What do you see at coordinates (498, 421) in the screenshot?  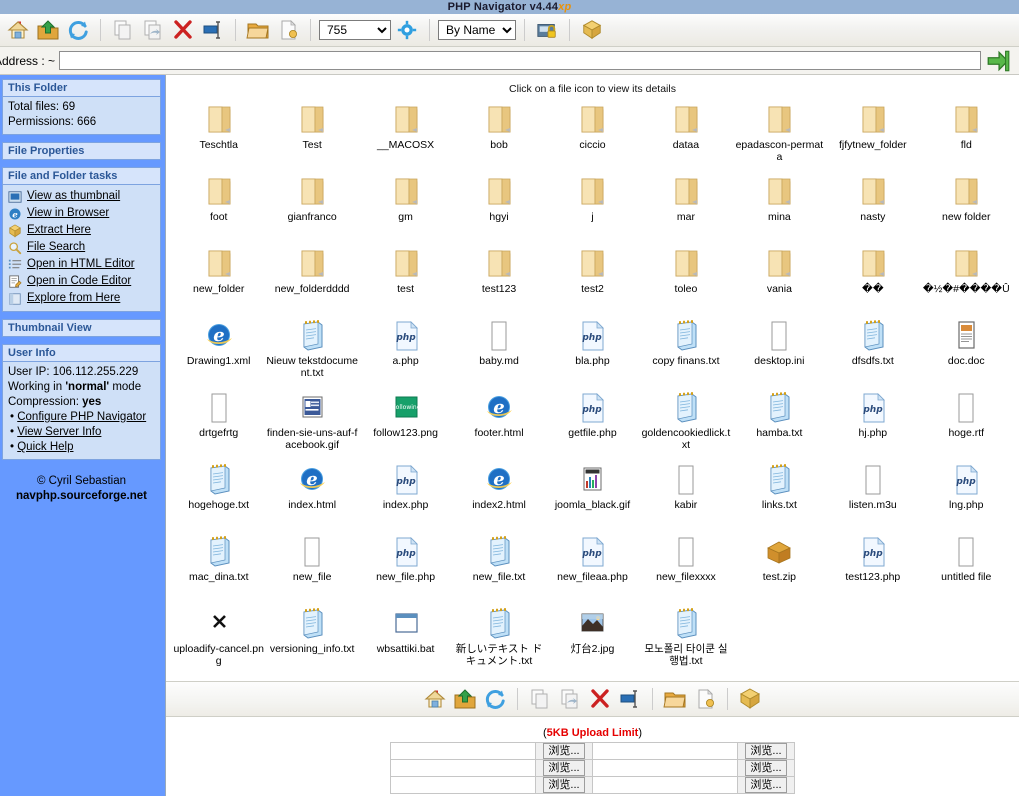 I see `file-item: footer.html` at bounding box center [498, 421].